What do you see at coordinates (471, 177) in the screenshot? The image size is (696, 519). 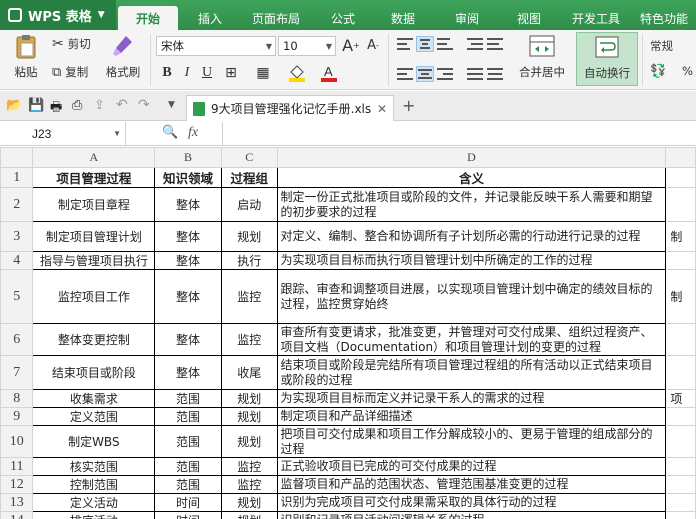 I see `header-cell: 含义` at bounding box center [471, 177].